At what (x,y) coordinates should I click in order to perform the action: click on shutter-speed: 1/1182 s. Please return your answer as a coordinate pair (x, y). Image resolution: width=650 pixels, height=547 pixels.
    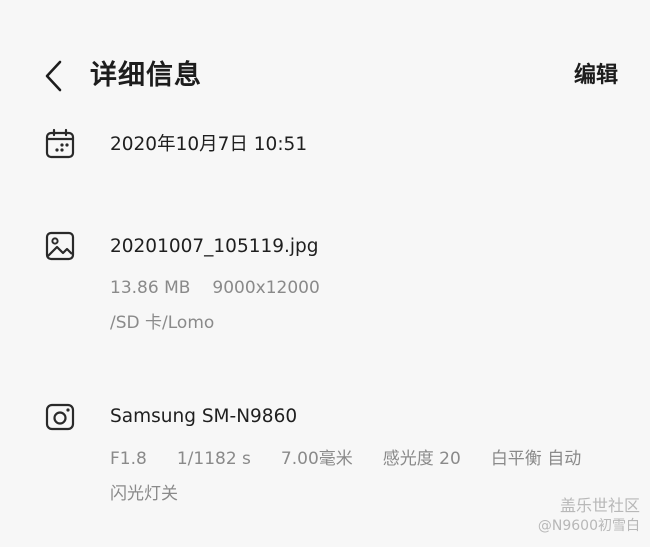
    Looking at the image, I should click on (213, 459).